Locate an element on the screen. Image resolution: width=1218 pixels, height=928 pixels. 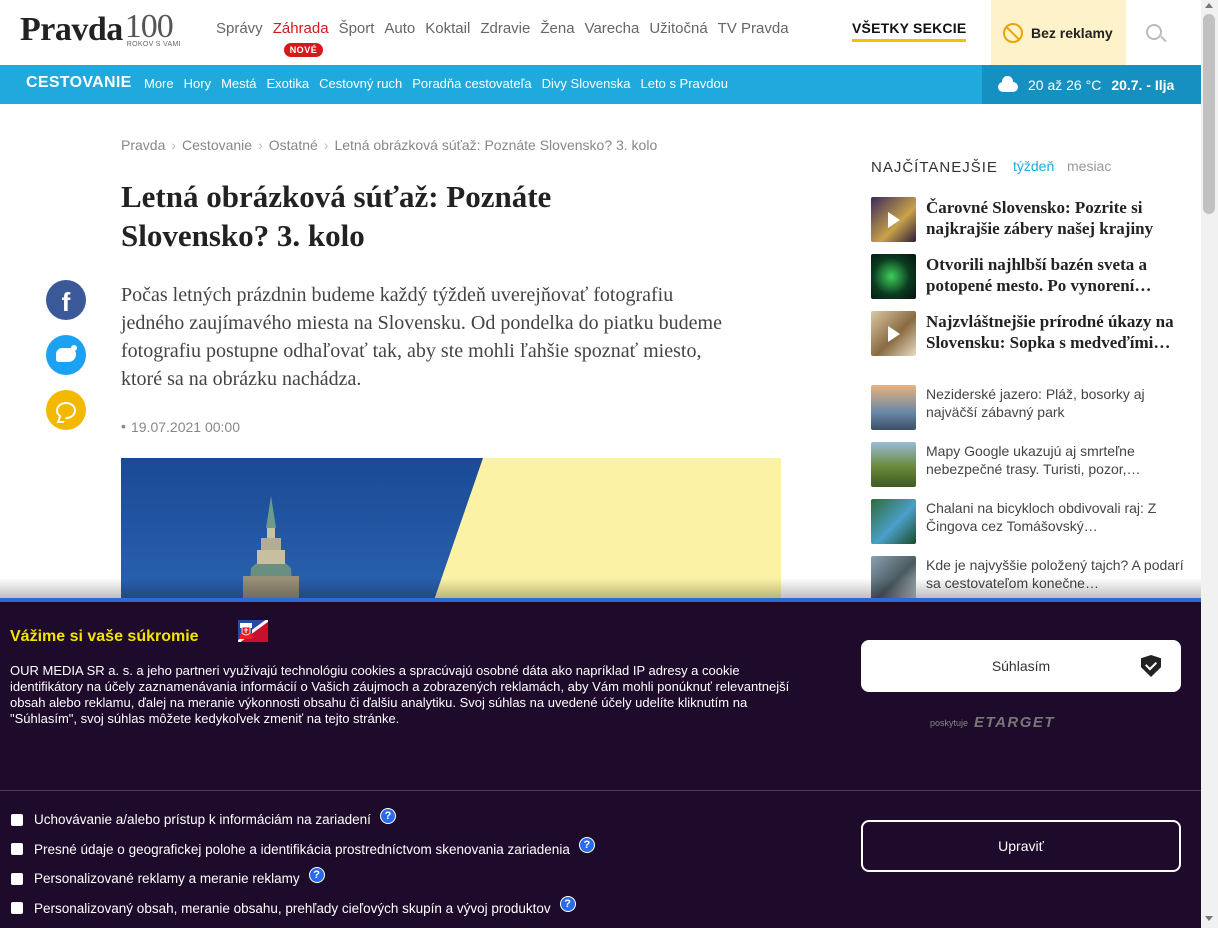
section-link-divy-slovenska: Divy Slovenska is located at coordinates (586, 83).